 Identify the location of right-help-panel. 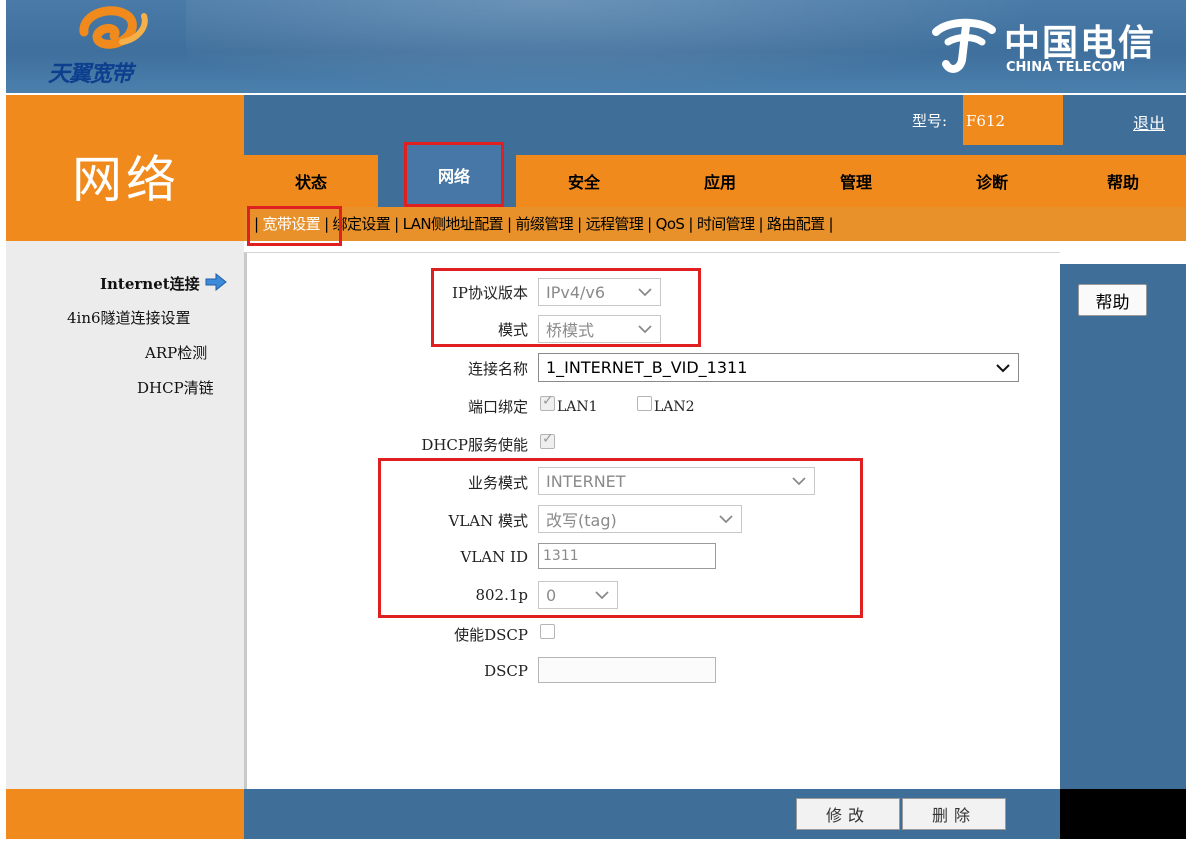
(1123, 526).